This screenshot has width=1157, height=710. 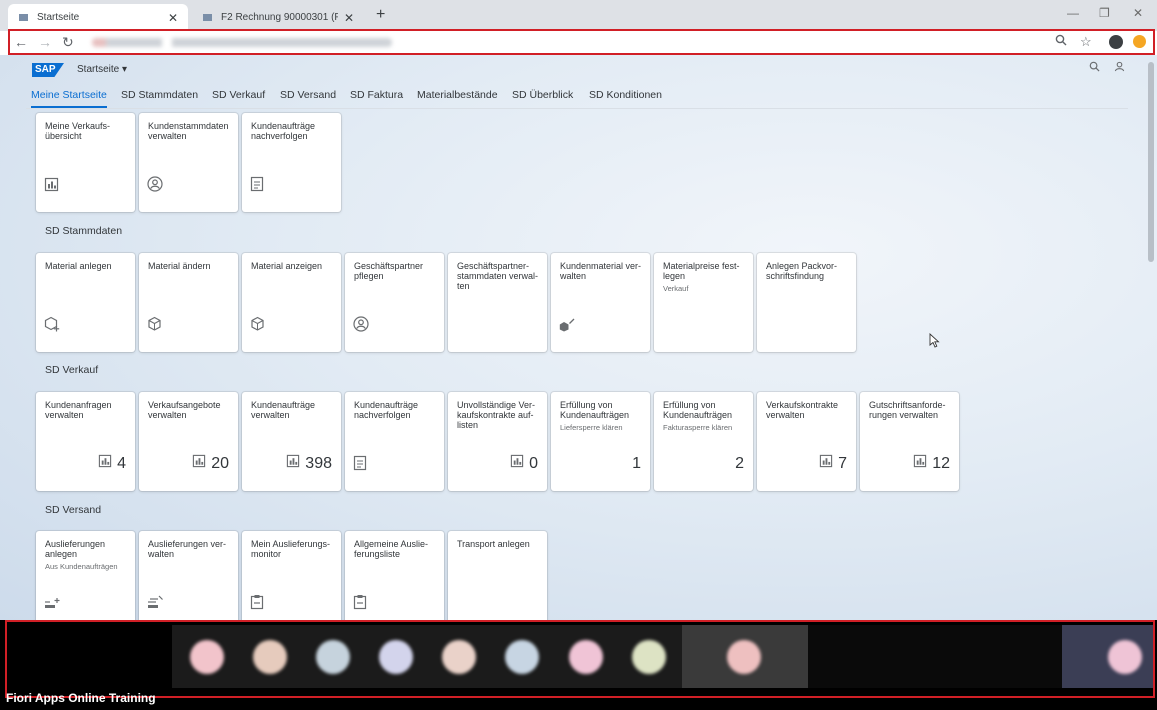 What do you see at coordinates (595, 410) in the screenshot?
I see `tile-title: Erfüllung von Kundenaufträgen` at bounding box center [595, 410].